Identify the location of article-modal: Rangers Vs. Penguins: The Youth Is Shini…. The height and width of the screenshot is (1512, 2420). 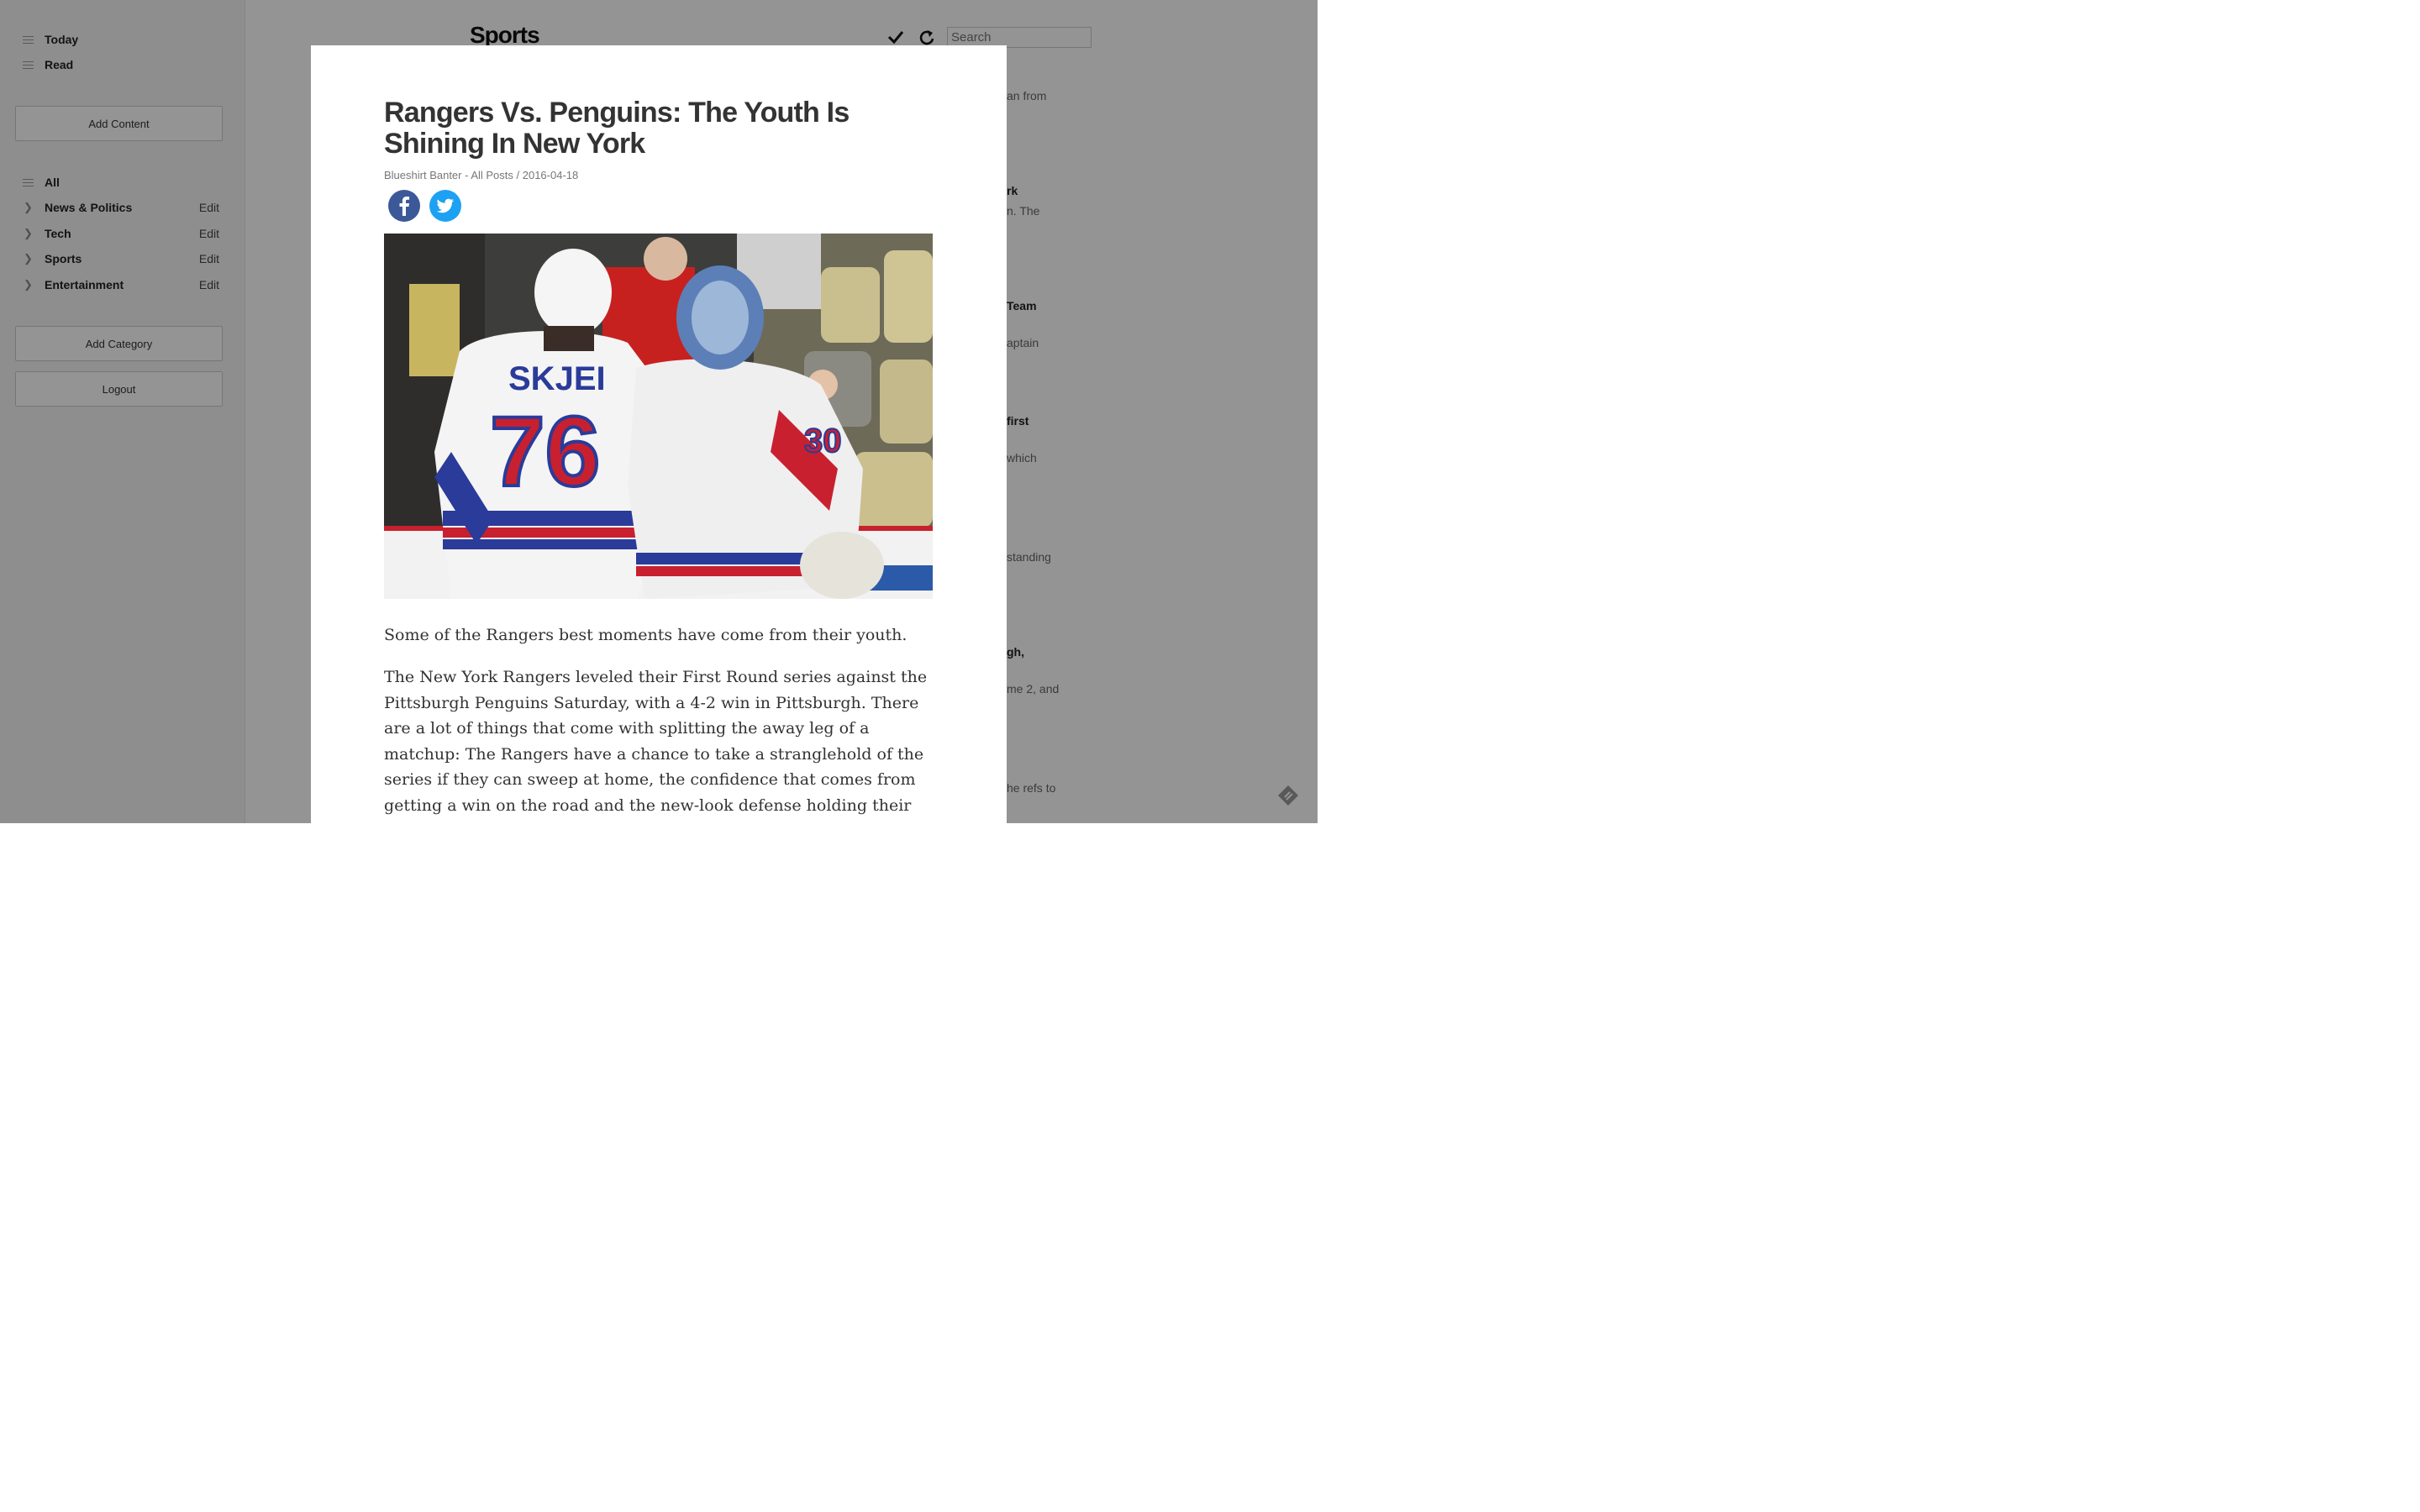
(659, 434).